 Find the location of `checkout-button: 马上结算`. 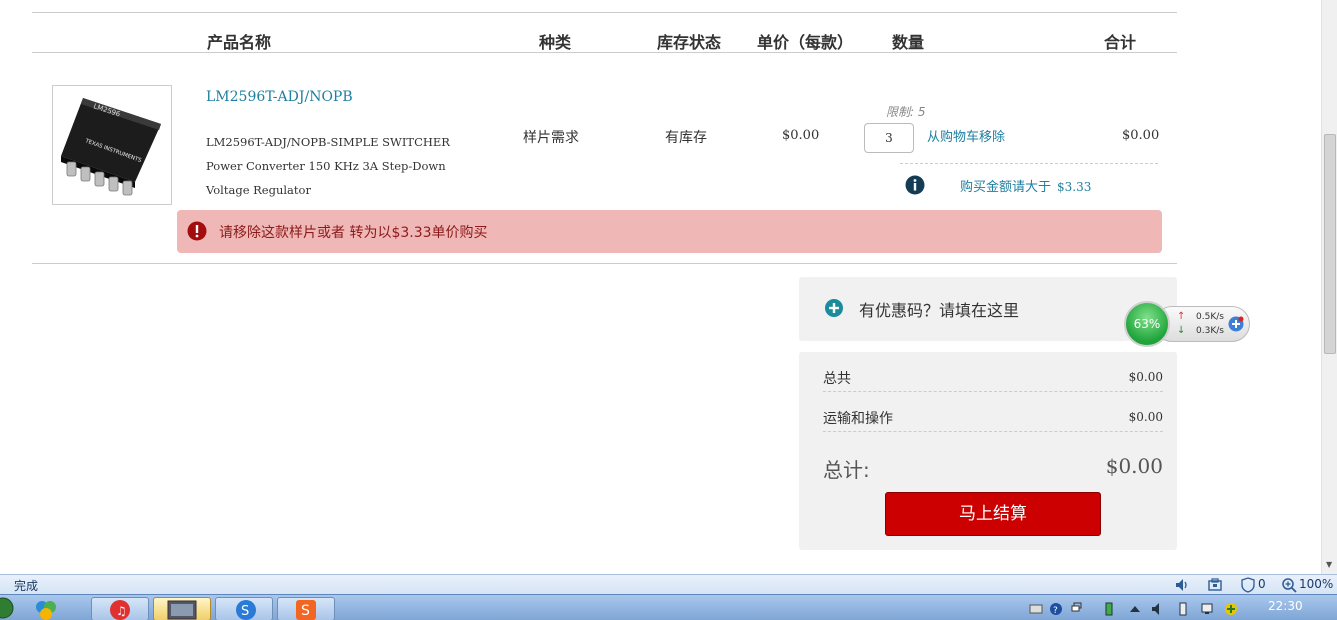

checkout-button: 马上结算 is located at coordinates (993, 514).